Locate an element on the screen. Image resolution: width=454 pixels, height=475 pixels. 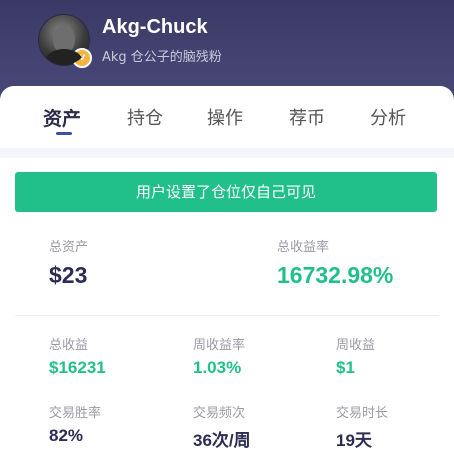
avatar-image is located at coordinates (64, 40).